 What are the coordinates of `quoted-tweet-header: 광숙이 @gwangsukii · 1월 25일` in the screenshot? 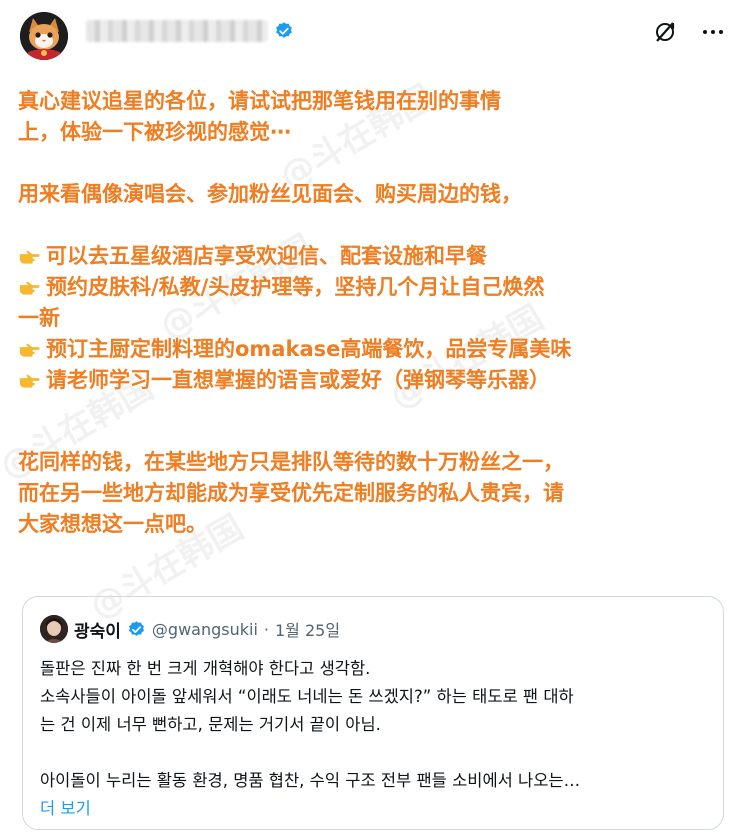 It's located at (190, 629).